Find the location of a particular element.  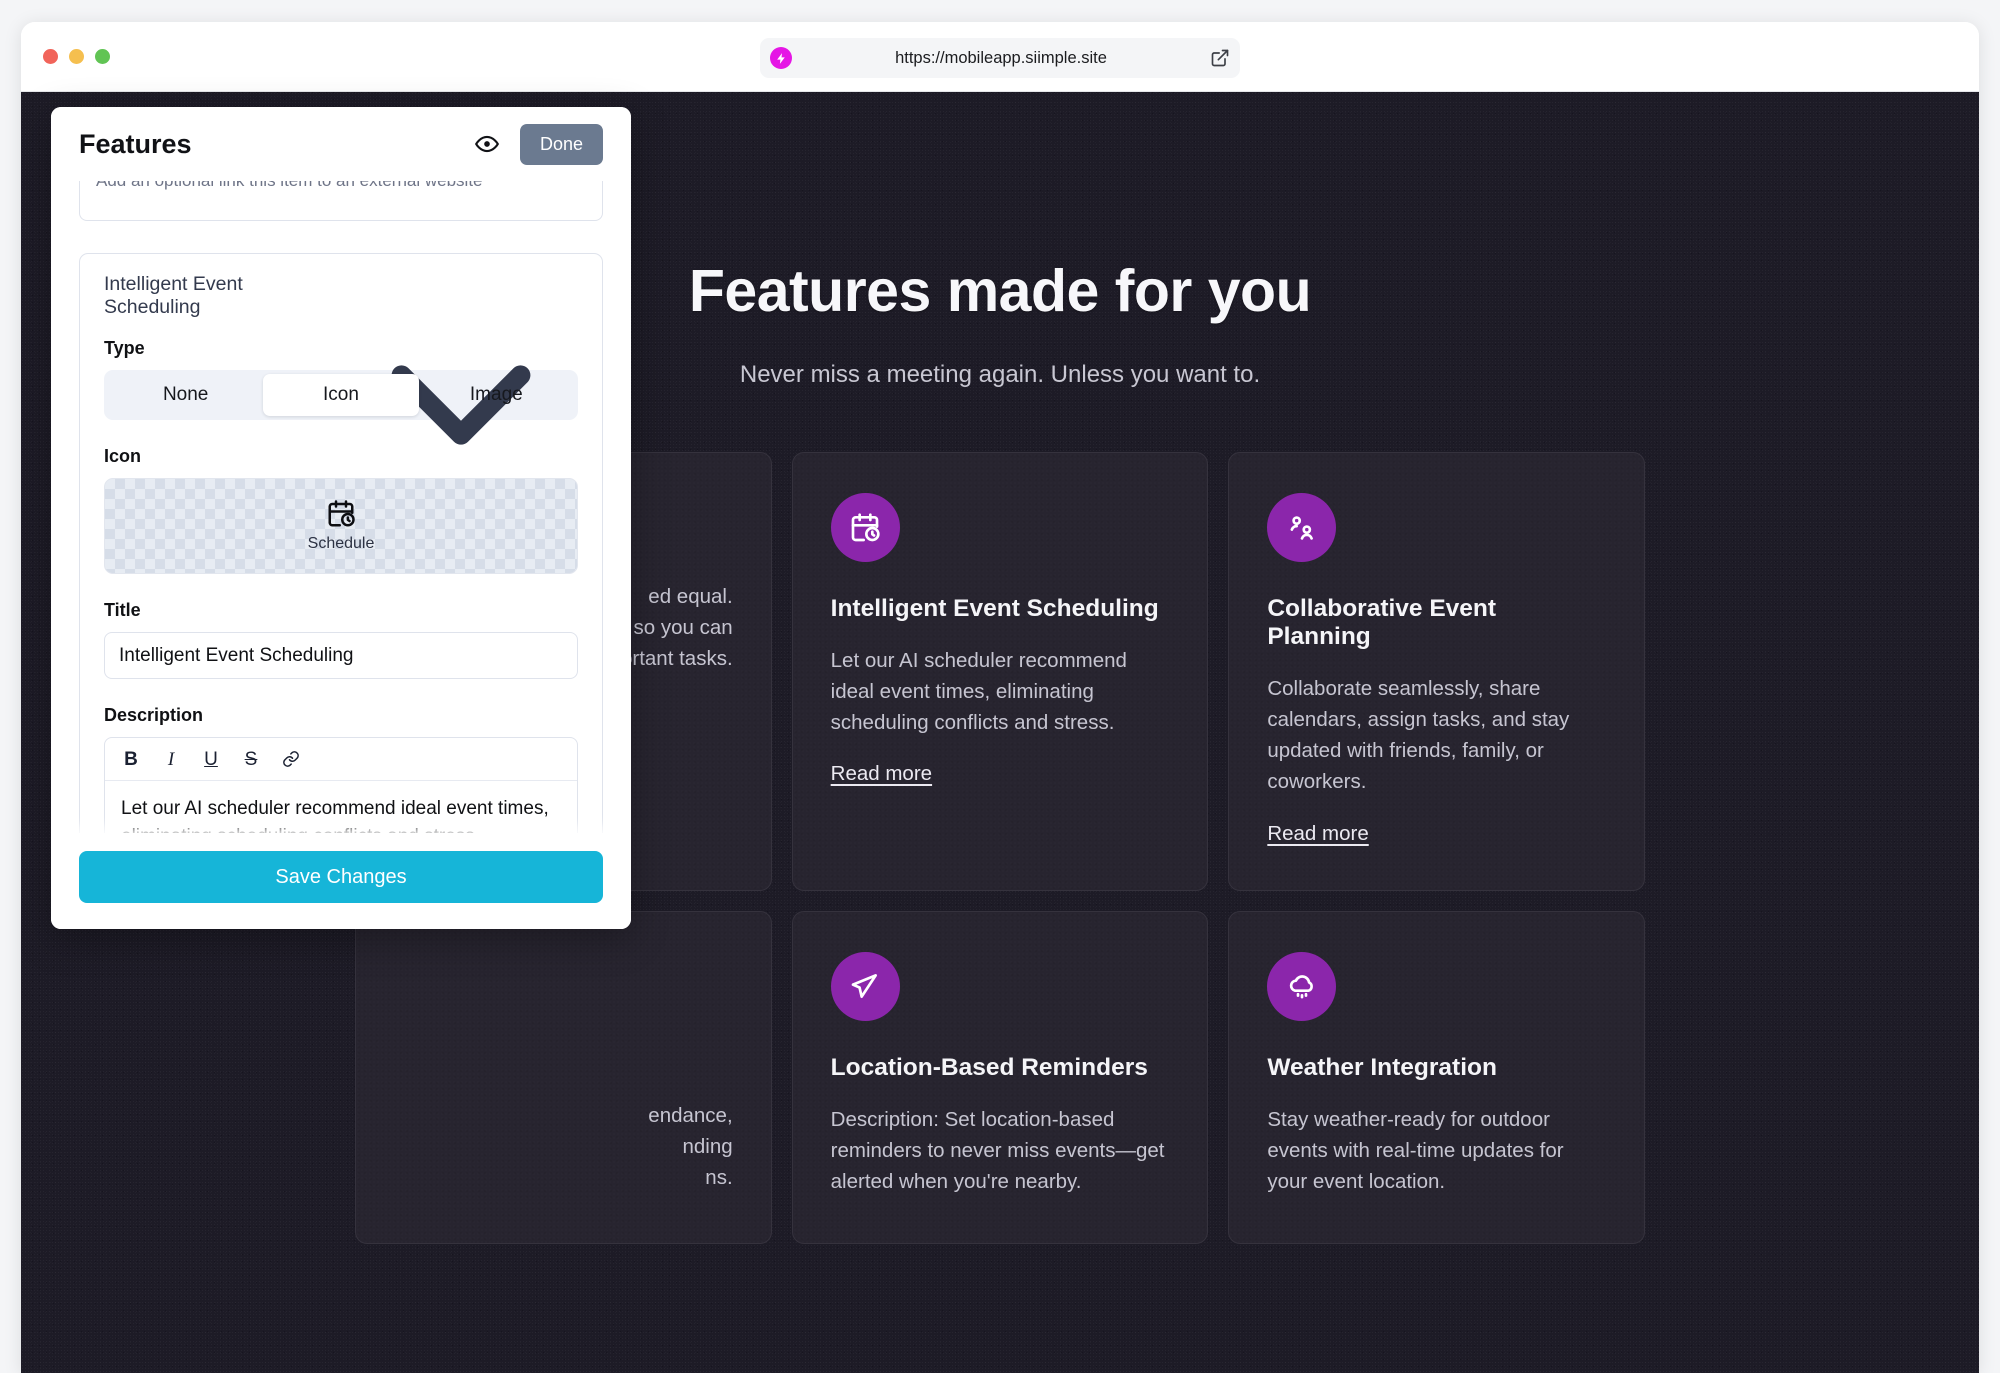

title-field-label: Title is located at coordinates (122, 610).